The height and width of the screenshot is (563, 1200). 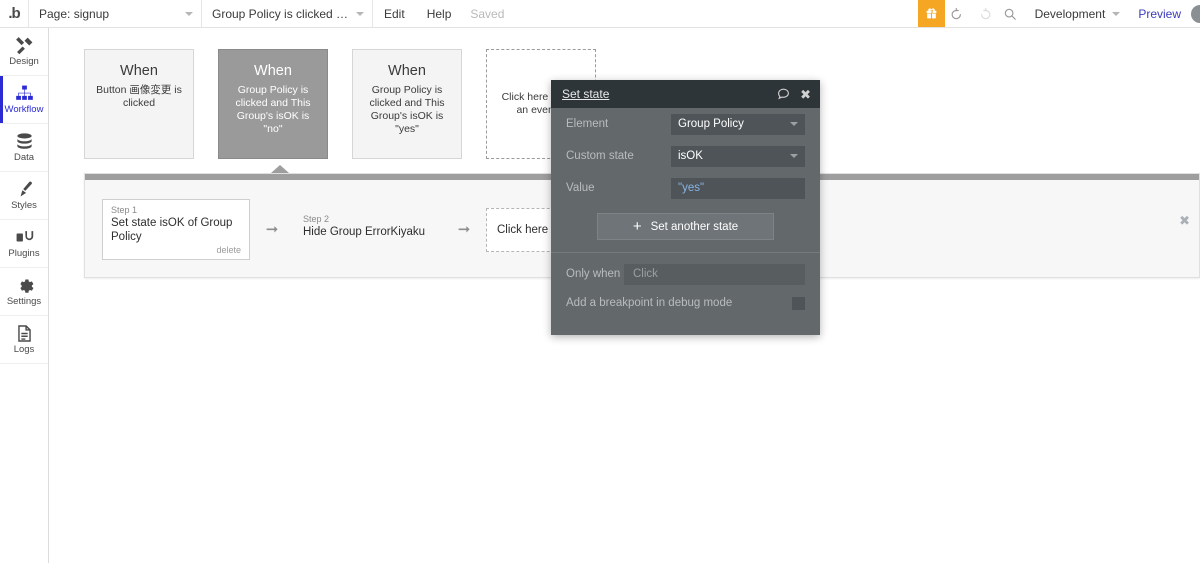 What do you see at coordinates (24, 301) in the screenshot?
I see `sidebar-item-label: Settings` at bounding box center [24, 301].